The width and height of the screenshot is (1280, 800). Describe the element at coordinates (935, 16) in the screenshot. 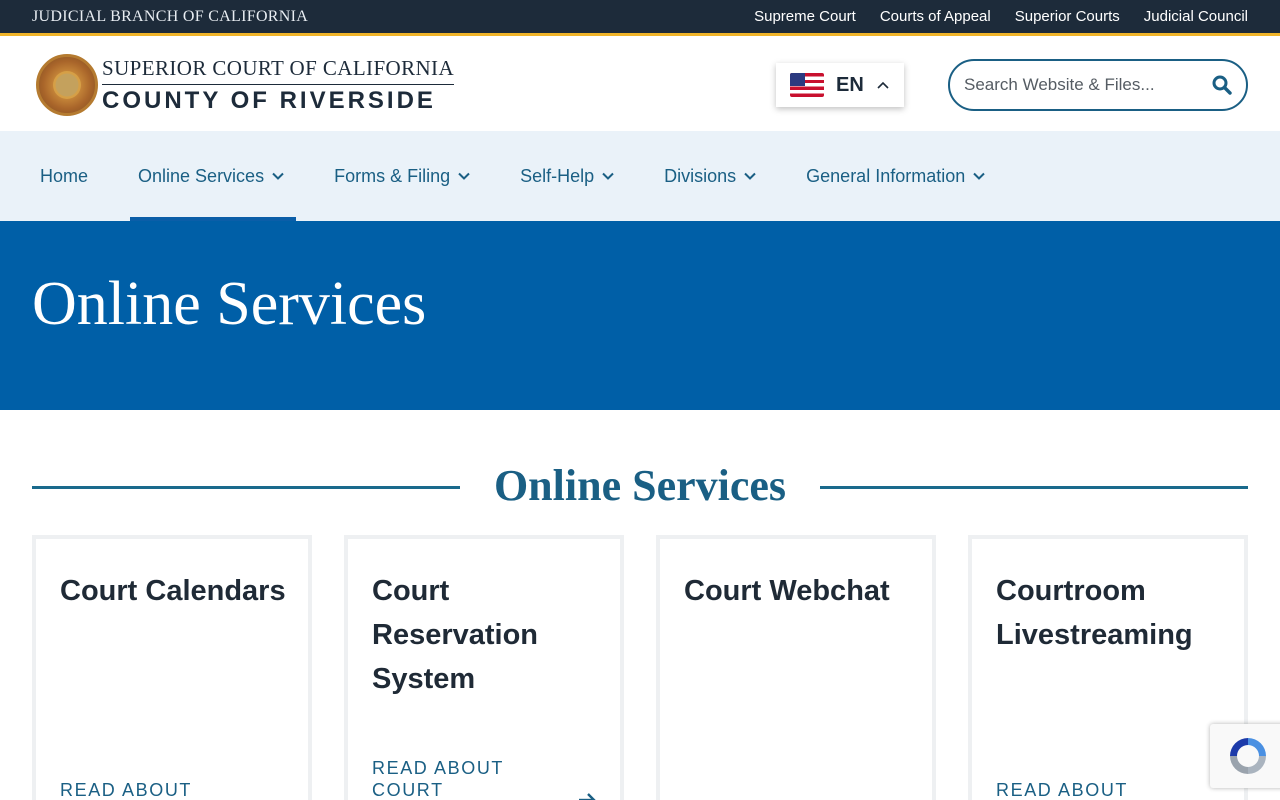

I see `utility-link-courts-of-appeal: Courts of Appeal` at that location.